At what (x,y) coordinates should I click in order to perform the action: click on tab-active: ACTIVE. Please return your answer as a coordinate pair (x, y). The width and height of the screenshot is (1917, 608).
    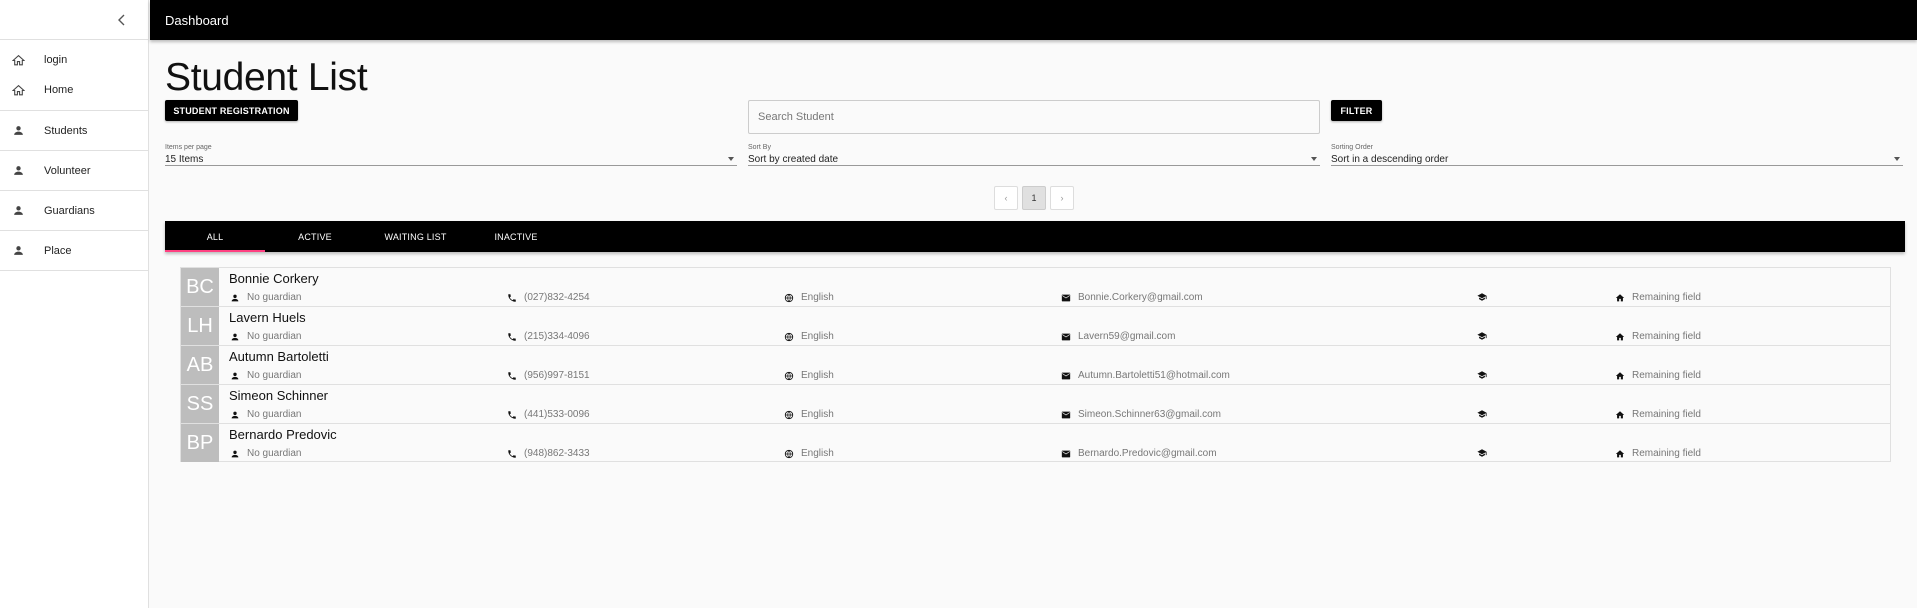
    Looking at the image, I should click on (315, 236).